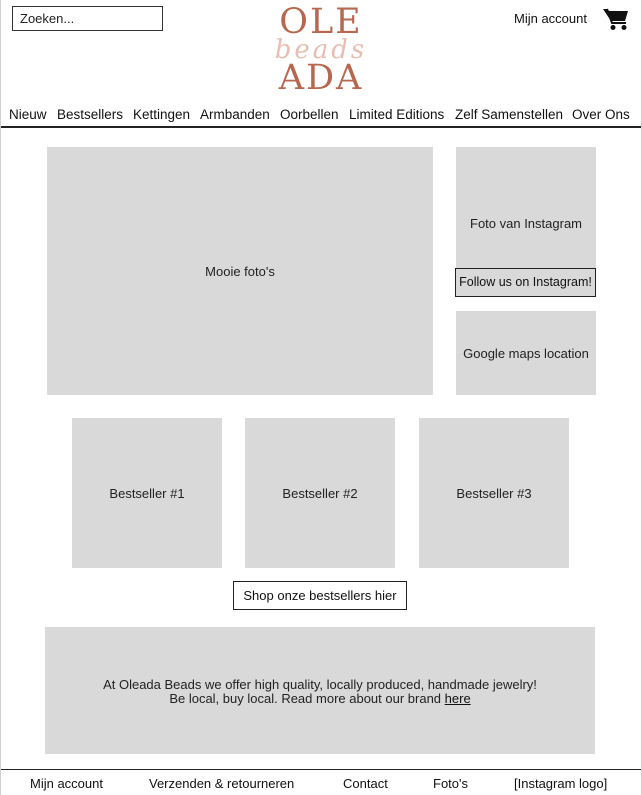 This screenshot has height=795, width=642. I want to click on hero-label: Mooie foto's, so click(240, 271).